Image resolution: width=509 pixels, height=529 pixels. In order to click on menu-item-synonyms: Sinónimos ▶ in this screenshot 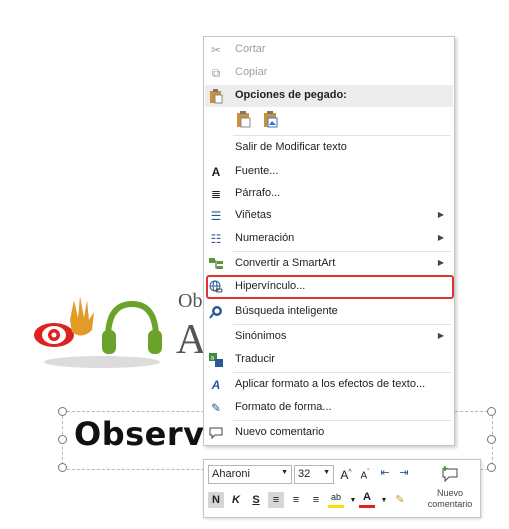, I will do `click(329, 337)`.